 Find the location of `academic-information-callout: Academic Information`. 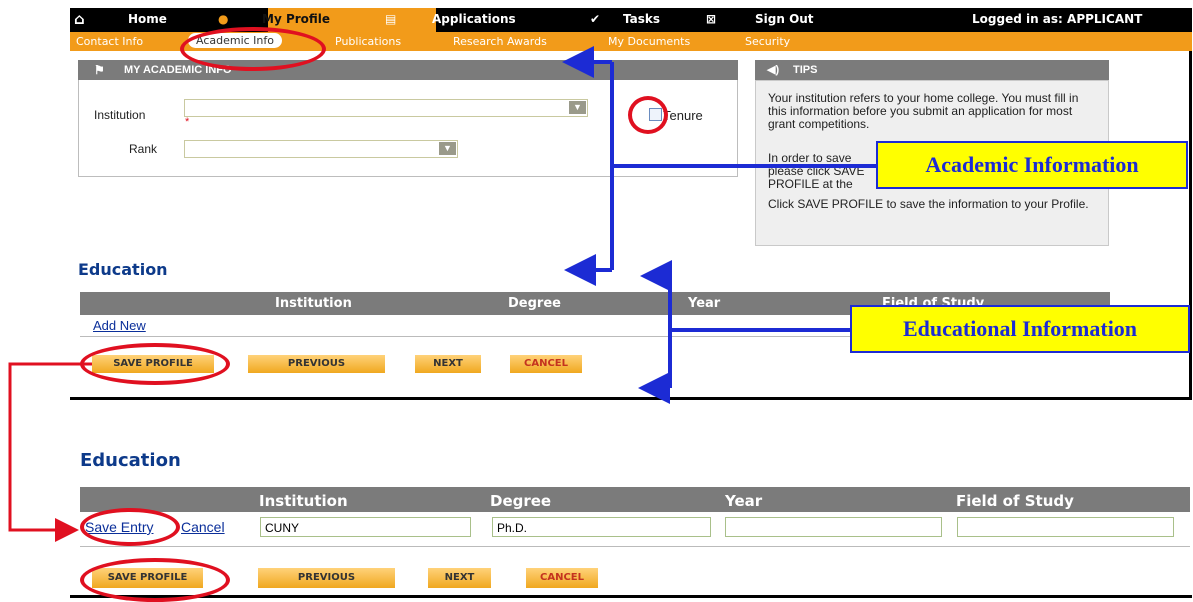

academic-information-callout: Academic Information is located at coordinates (1032, 165).